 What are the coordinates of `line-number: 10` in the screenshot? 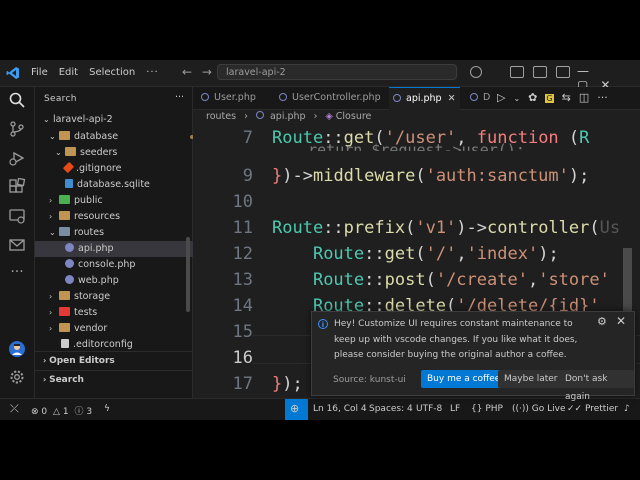 It's located at (242, 202).